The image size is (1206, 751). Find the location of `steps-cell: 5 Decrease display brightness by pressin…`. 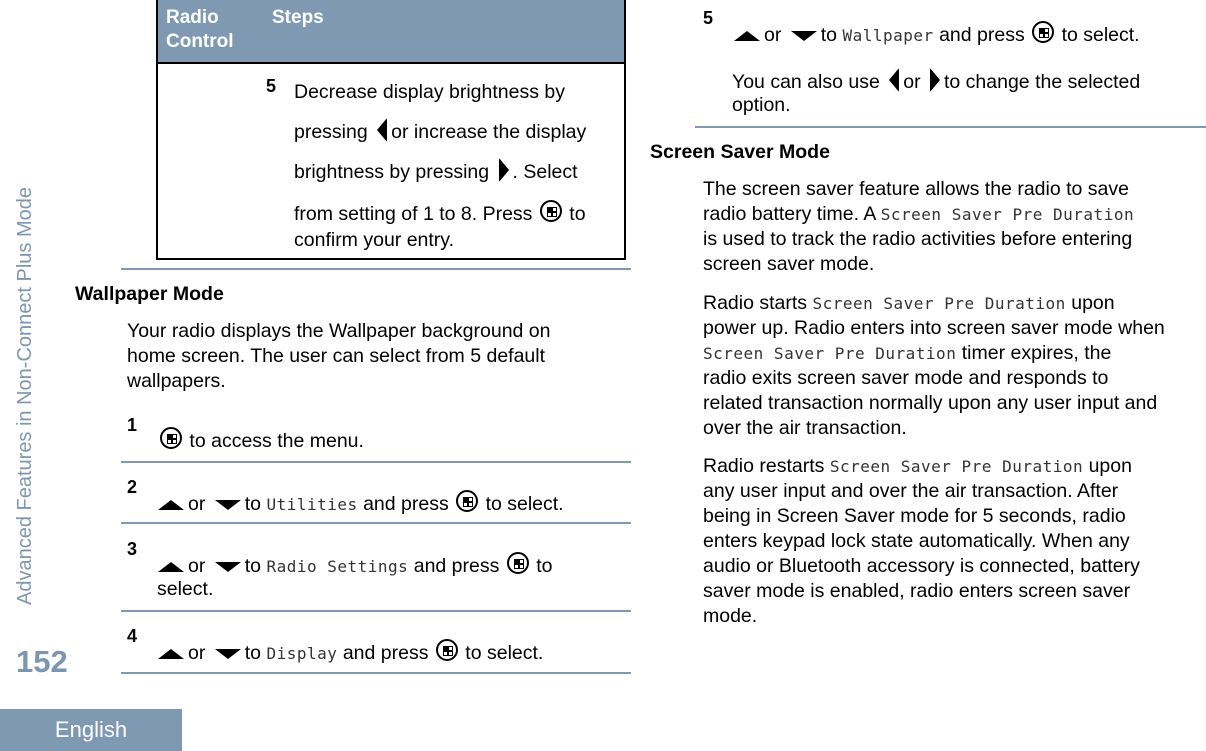

steps-cell: 5 Decrease display brightness by pressin… is located at coordinates (444, 161).